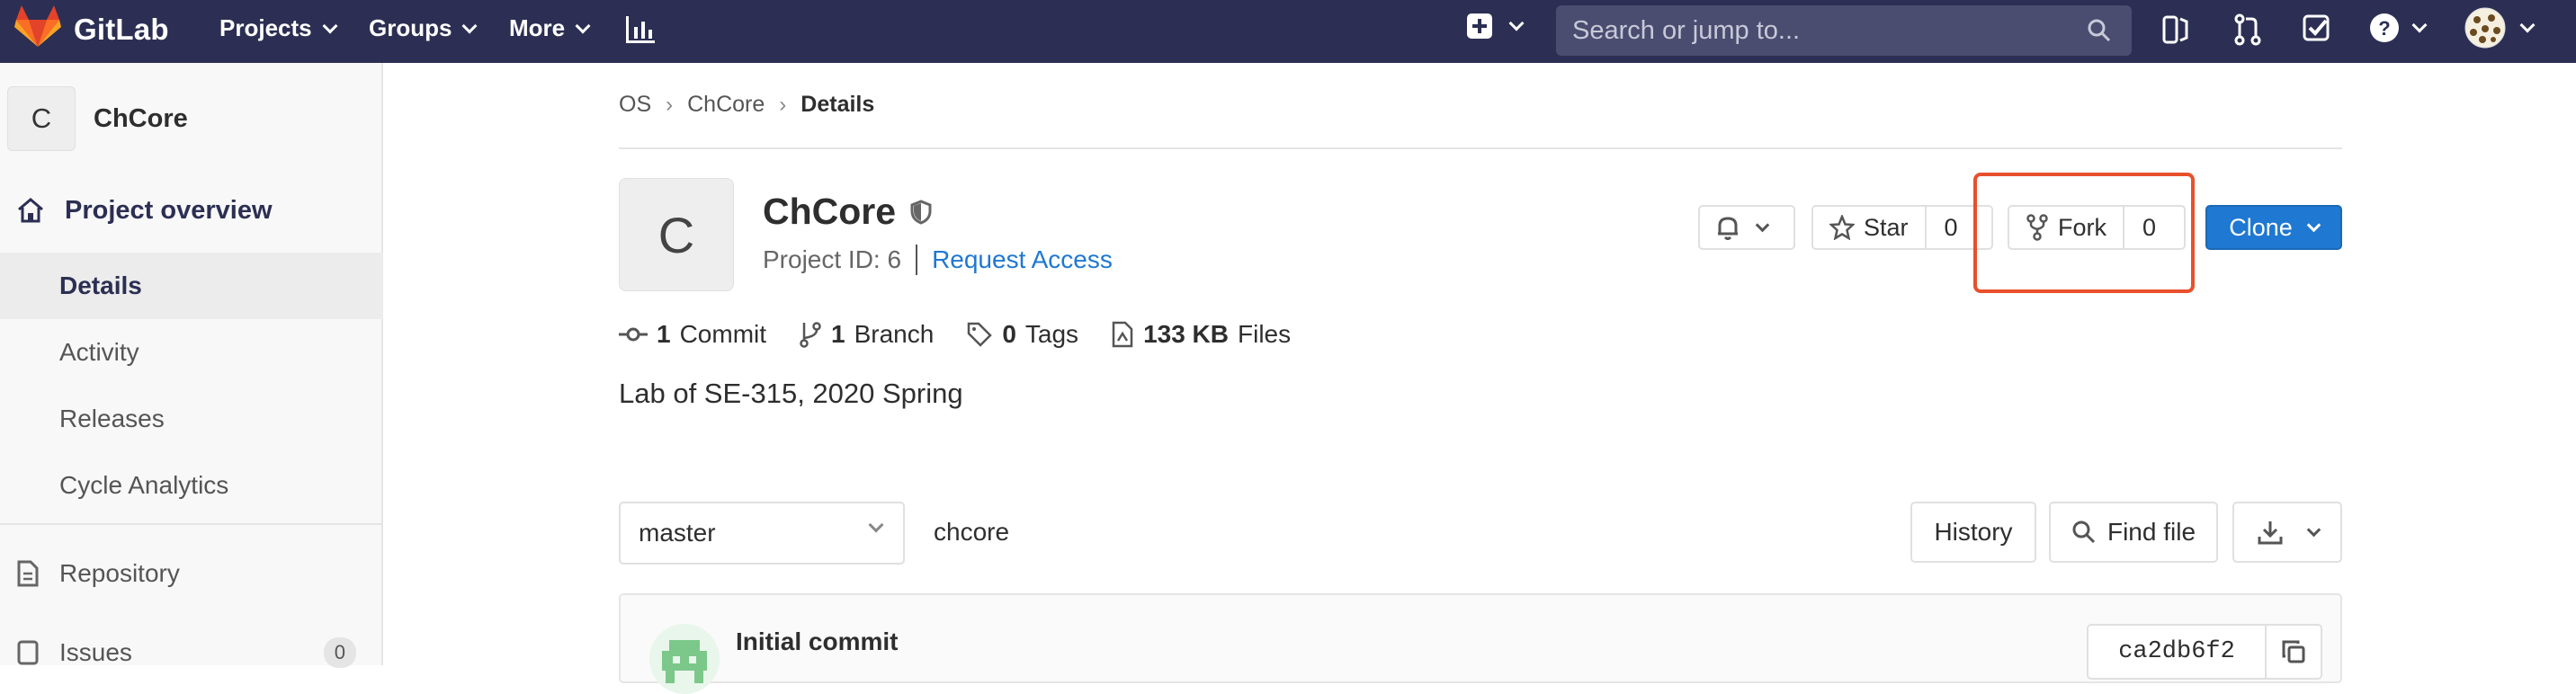 Image resolution: width=2576 pixels, height=694 pixels. What do you see at coordinates (2287, 532) in the screenshot?
I see `download-dropdown-button` at bounding box center [2287, 532].